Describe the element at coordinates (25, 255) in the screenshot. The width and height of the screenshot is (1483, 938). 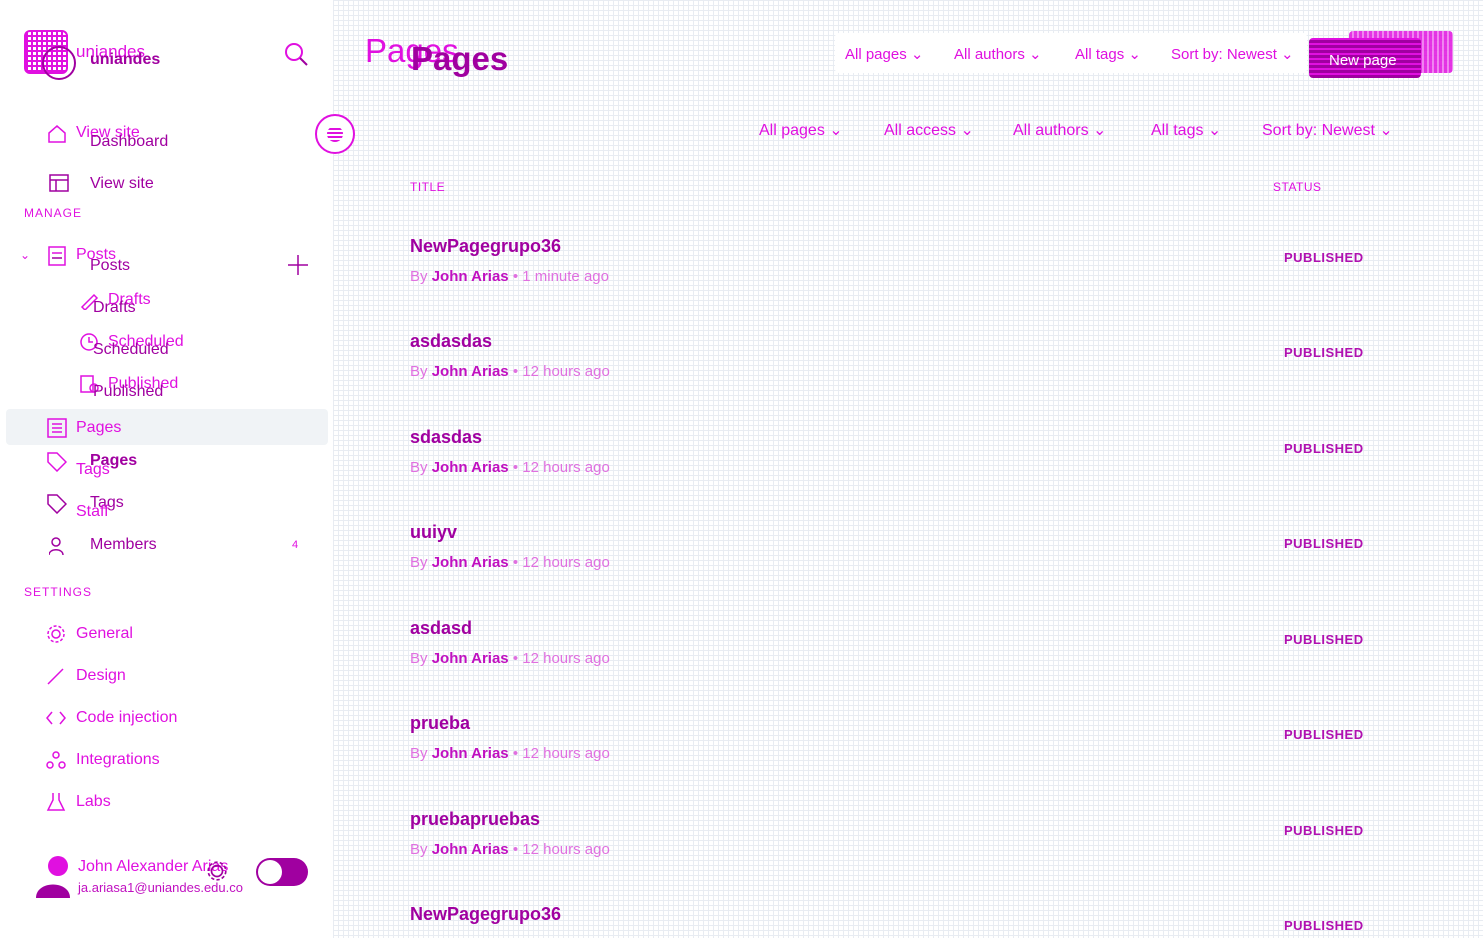
I see `chevron-down-icon: ⌄` at that location.